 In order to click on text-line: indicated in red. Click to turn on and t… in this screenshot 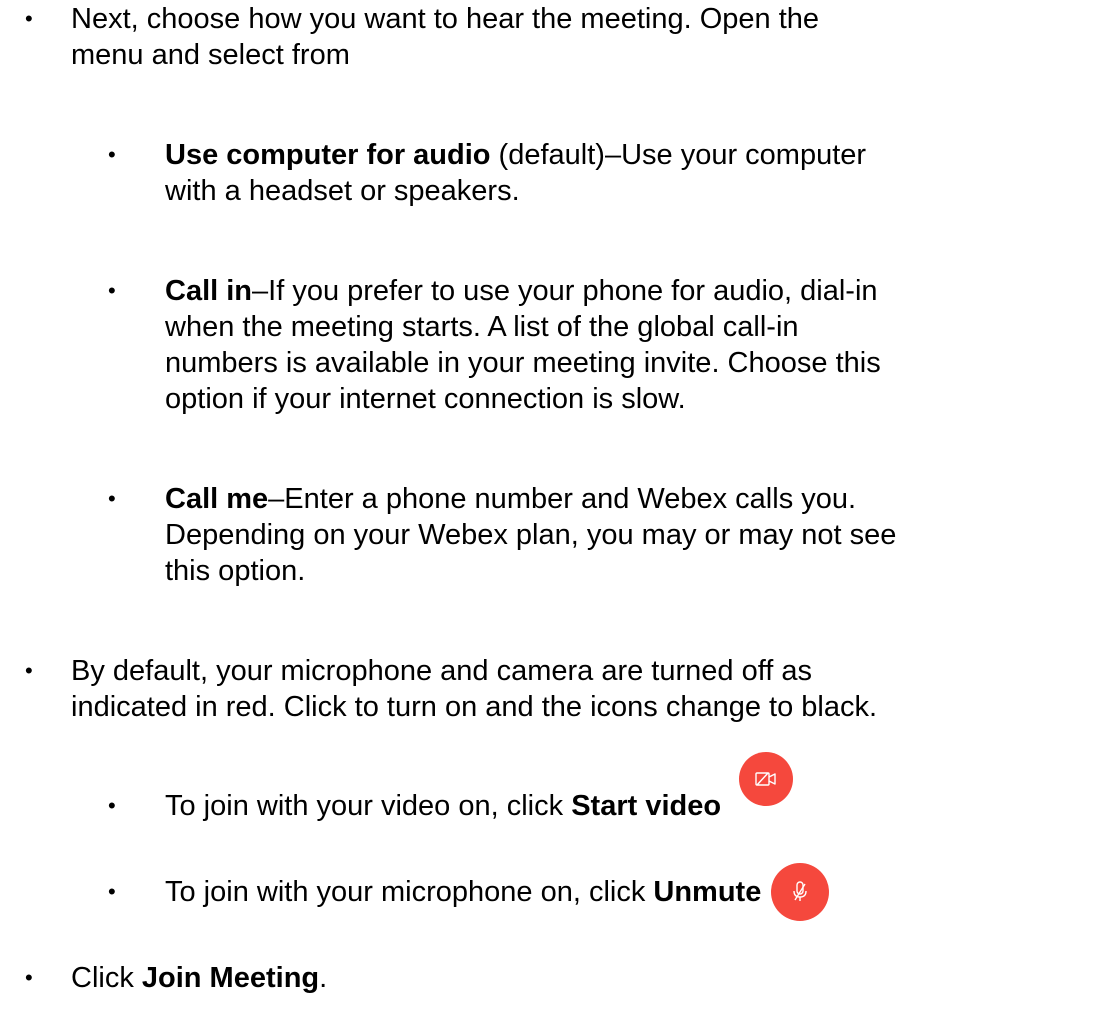, I will do `click(474, 707)`.